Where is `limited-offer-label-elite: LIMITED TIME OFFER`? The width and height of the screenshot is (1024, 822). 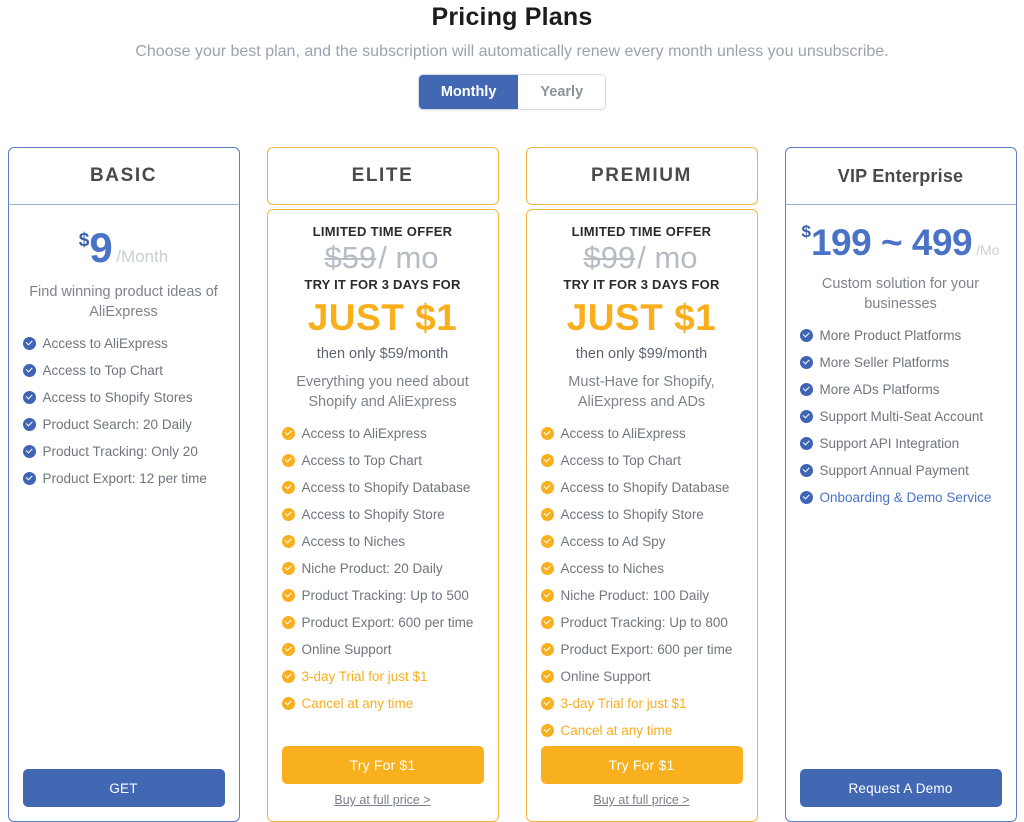
limited-offer-label-elite: LIMITED TIME OFFER is located at coordinates (382, 231).